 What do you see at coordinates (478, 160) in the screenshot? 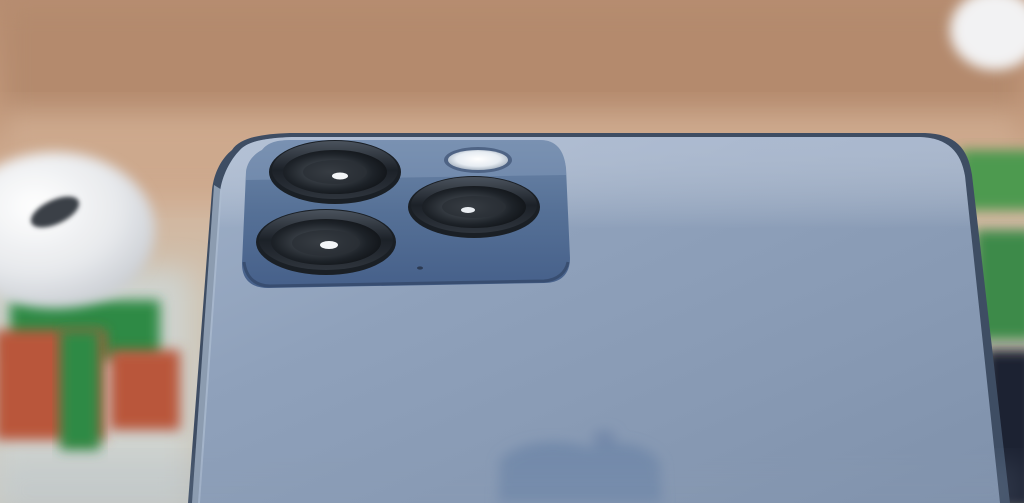
I see `flash` at bounding box center [478, 160].